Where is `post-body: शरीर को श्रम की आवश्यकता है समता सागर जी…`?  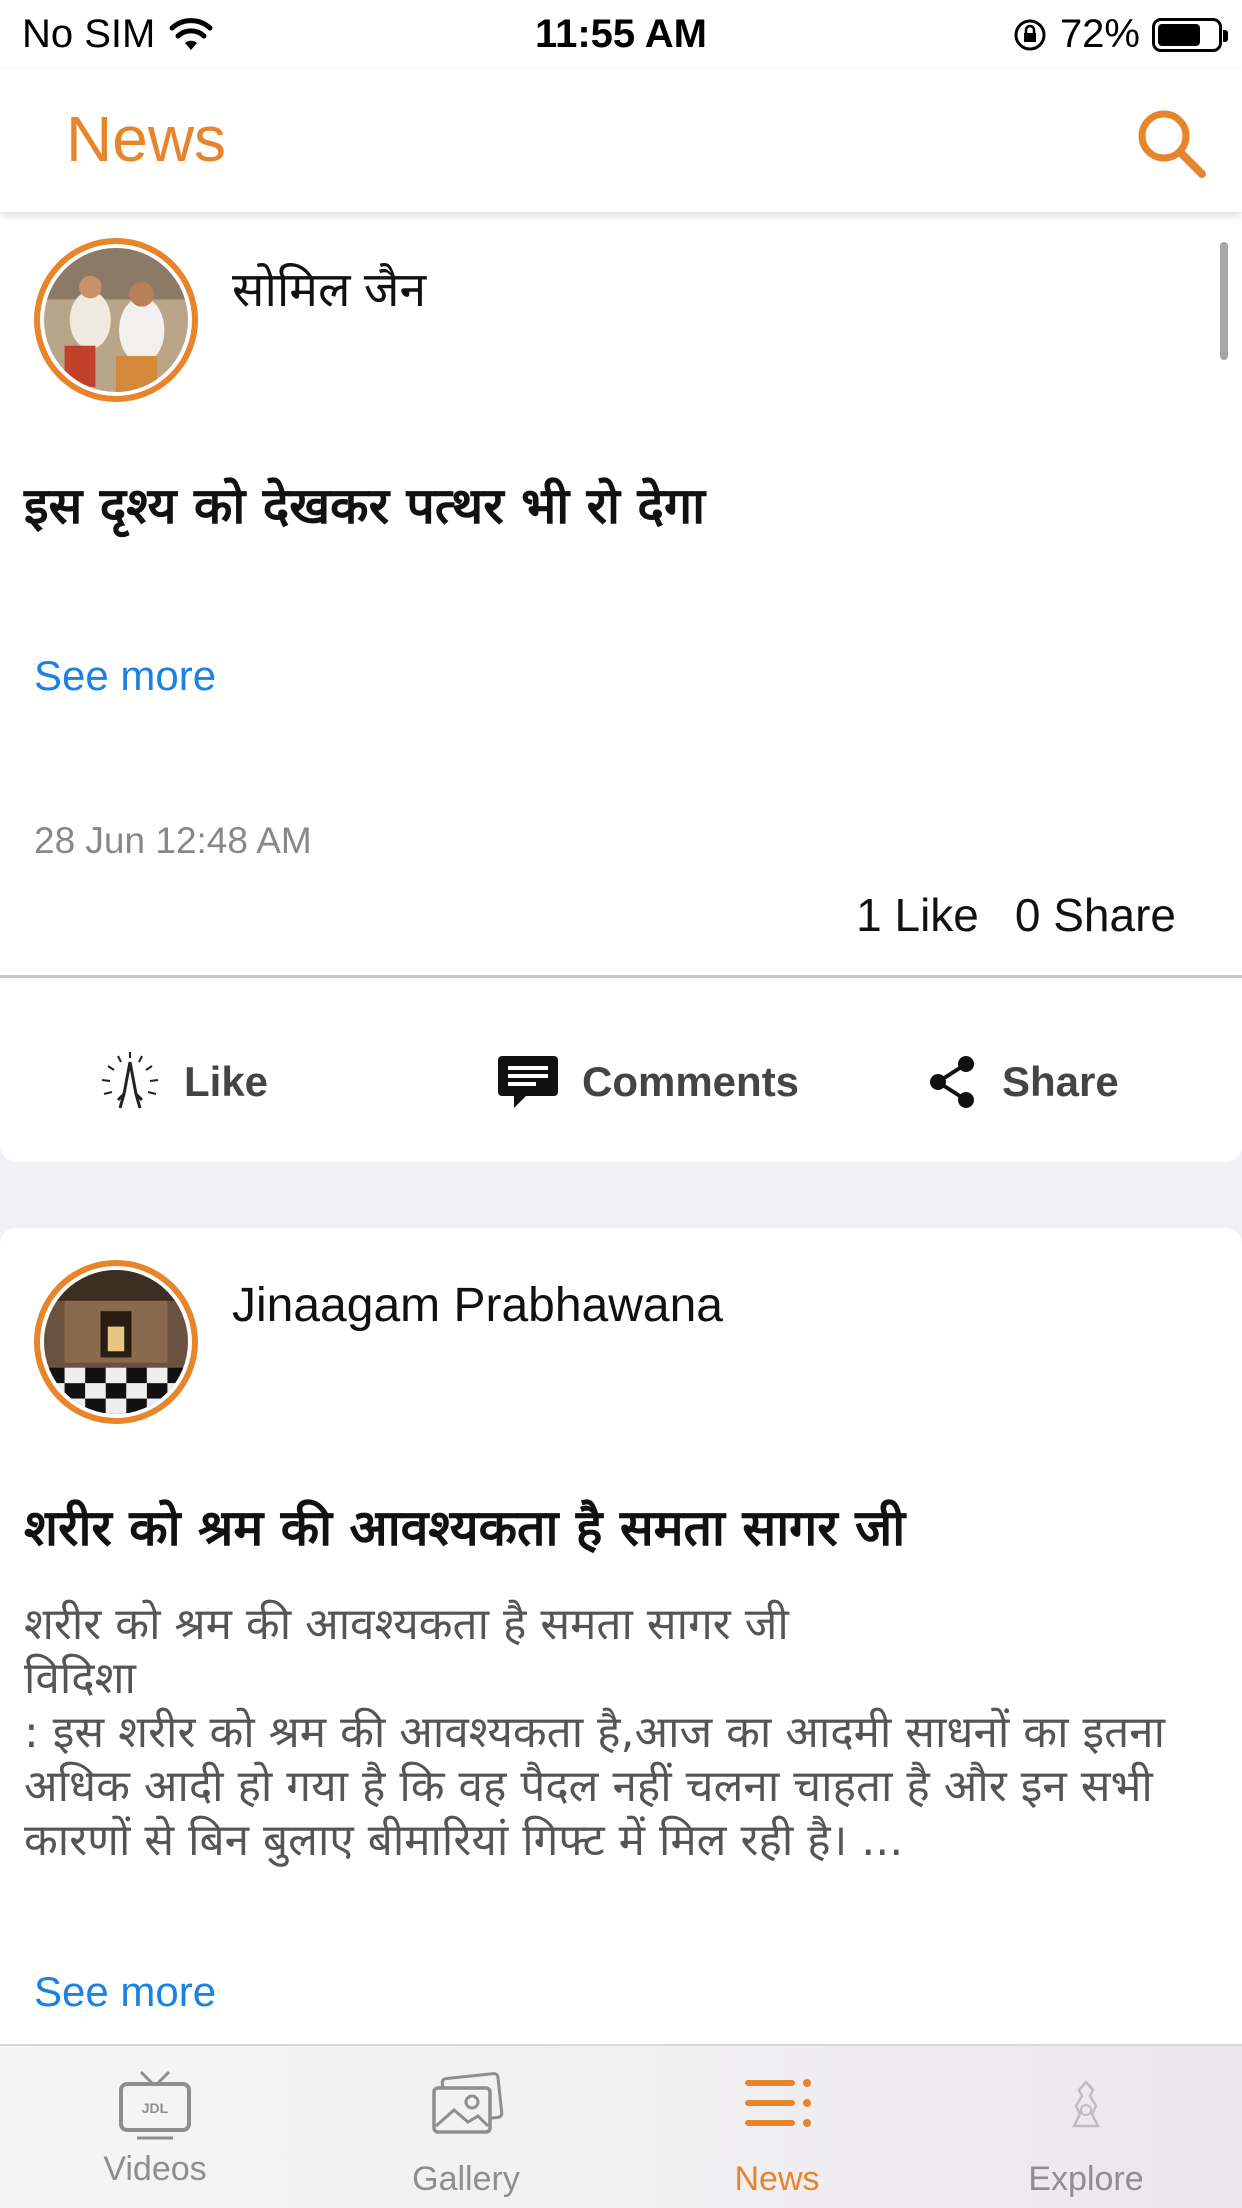 post-body: शरीर को श्रम की आवश्यकता है समता सागर जी… is located at coordinates (594, 1732).